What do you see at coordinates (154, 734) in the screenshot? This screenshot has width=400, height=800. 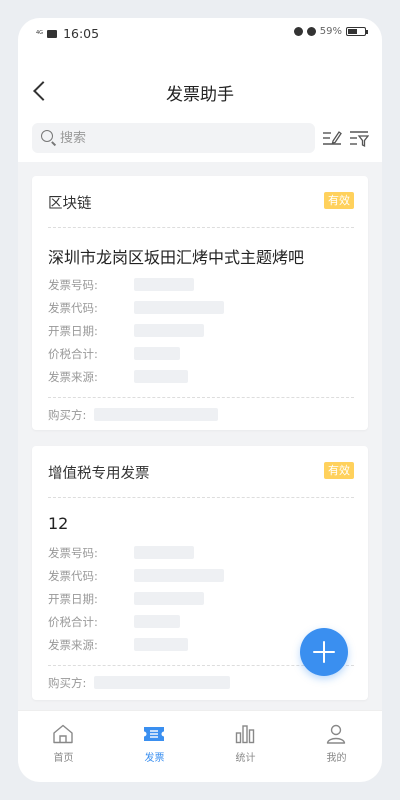 I see `invoice-icon` at bounding box center [154, 734].